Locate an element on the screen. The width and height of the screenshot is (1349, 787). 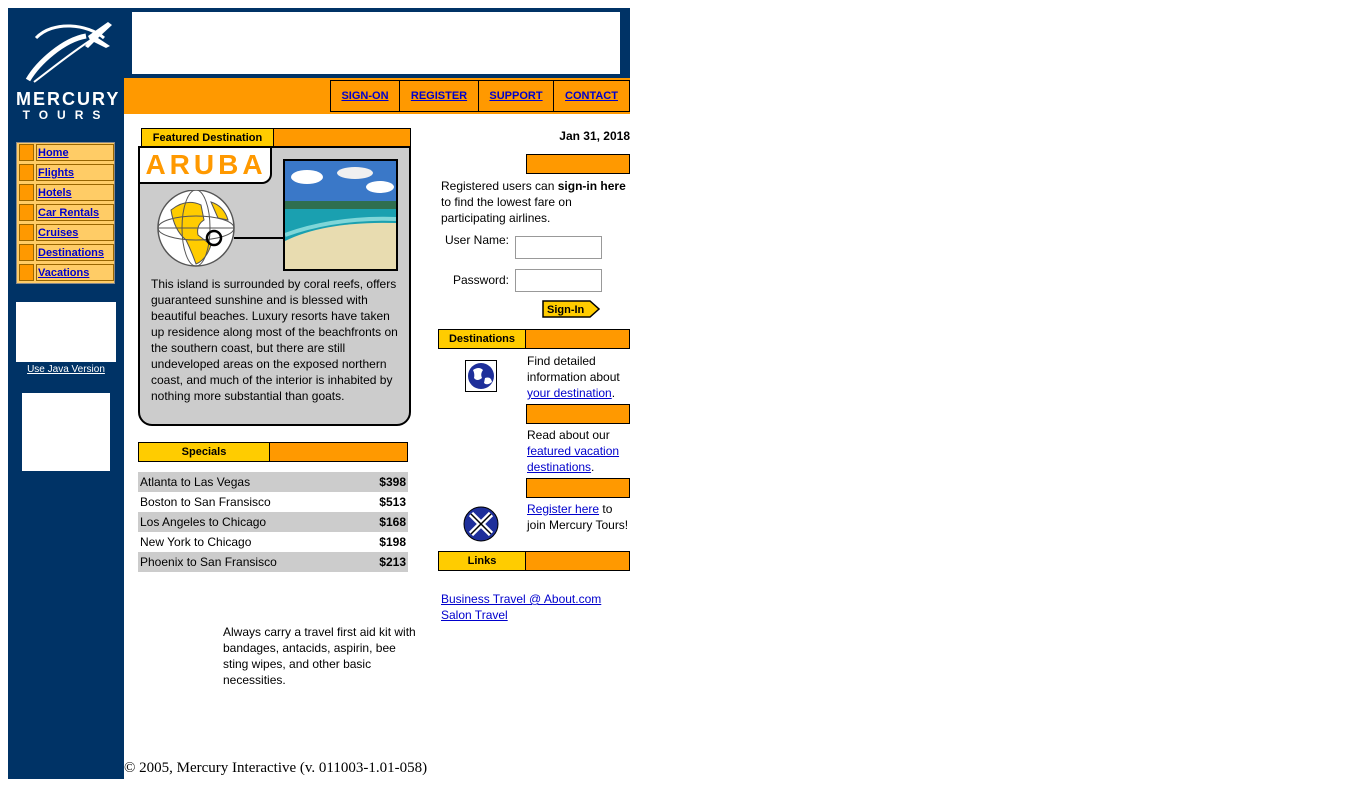
nav-register: REGISTER is located at coordinates (439, 96).